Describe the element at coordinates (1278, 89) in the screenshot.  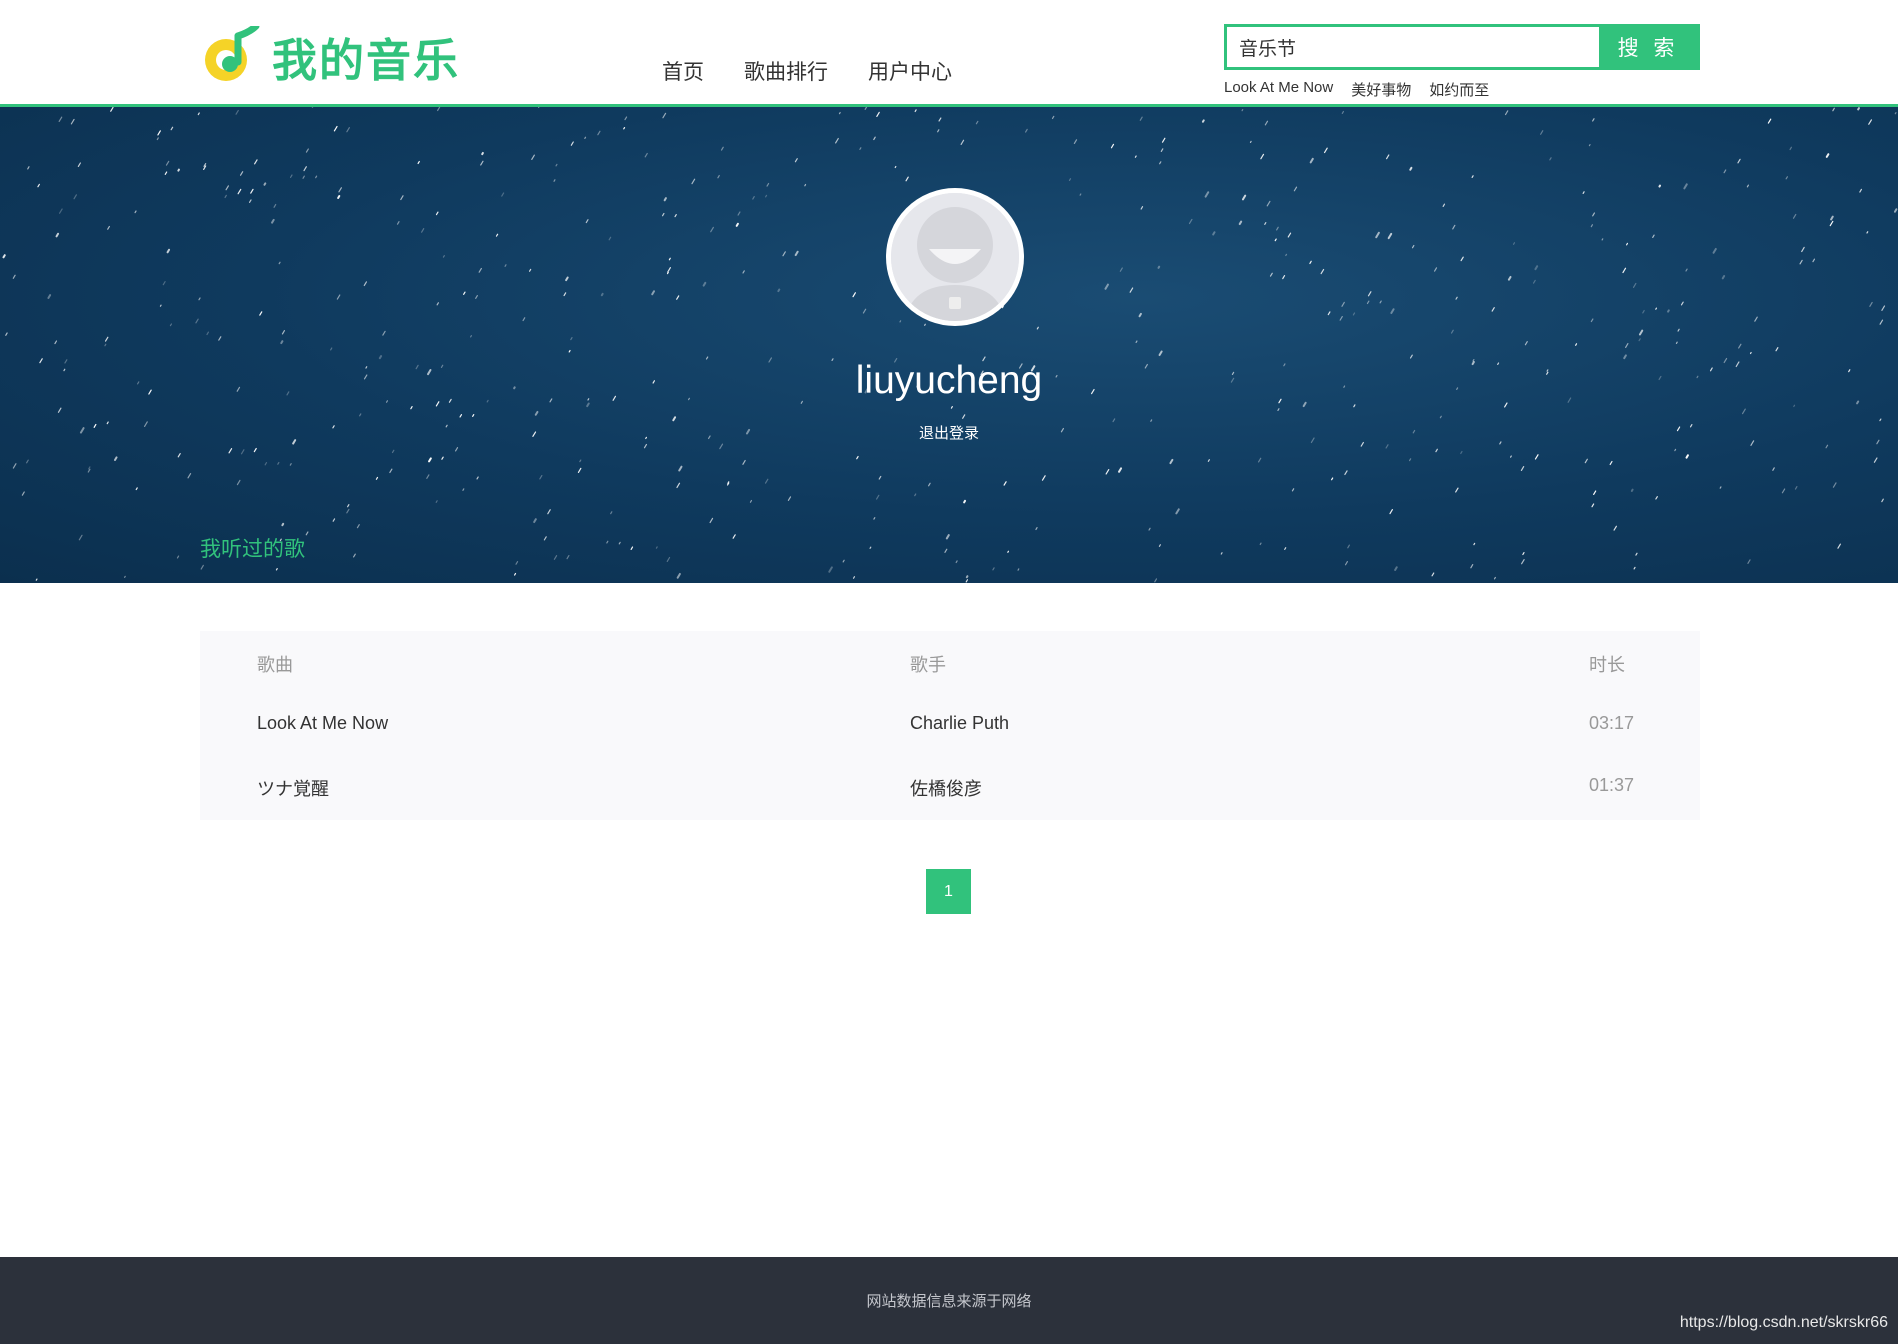
I see `hot-word-link: Look At Me Now` at that location.